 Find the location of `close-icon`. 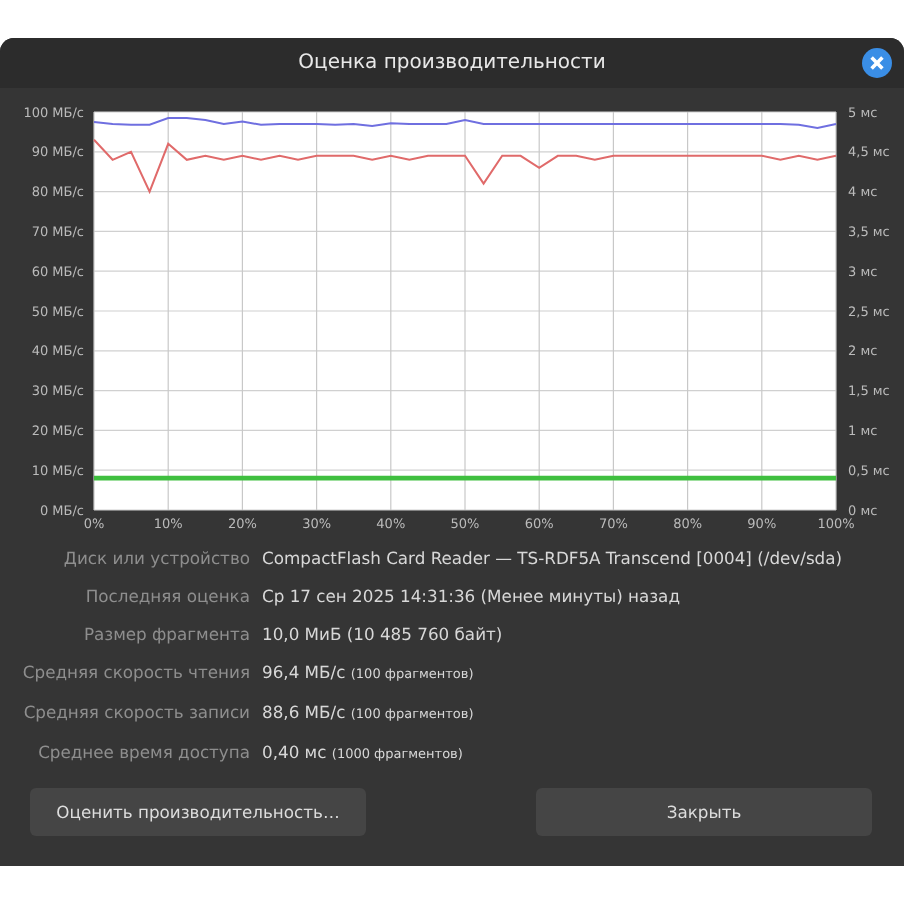

close-icon is located at coordinates (877, 63).